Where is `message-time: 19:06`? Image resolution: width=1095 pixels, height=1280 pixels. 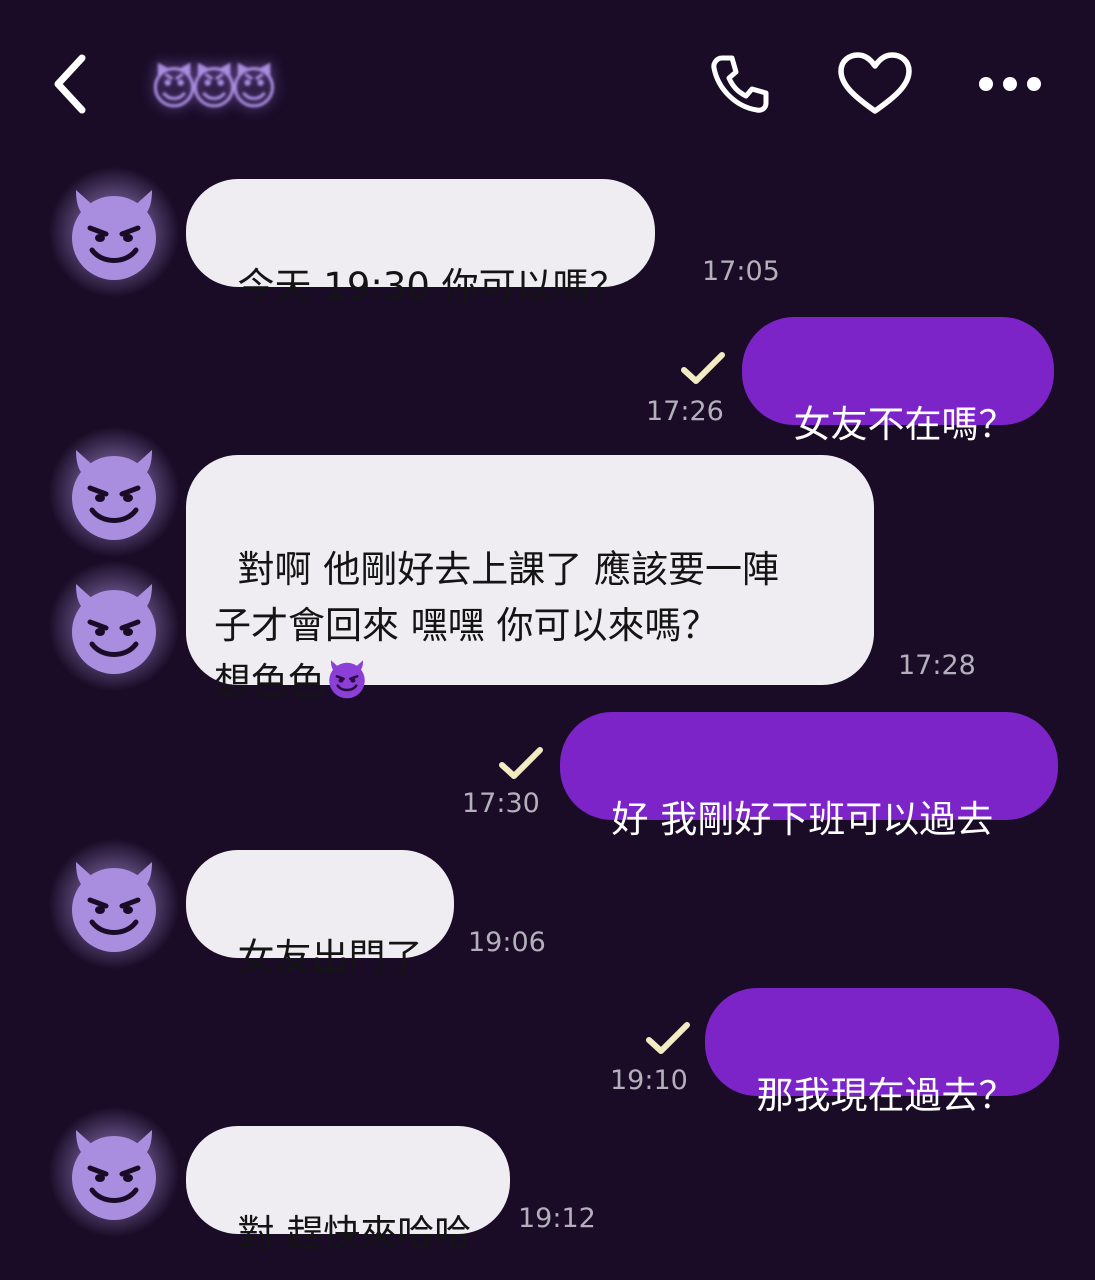 message-time: 19:06 is located at coordinates (507, 942).